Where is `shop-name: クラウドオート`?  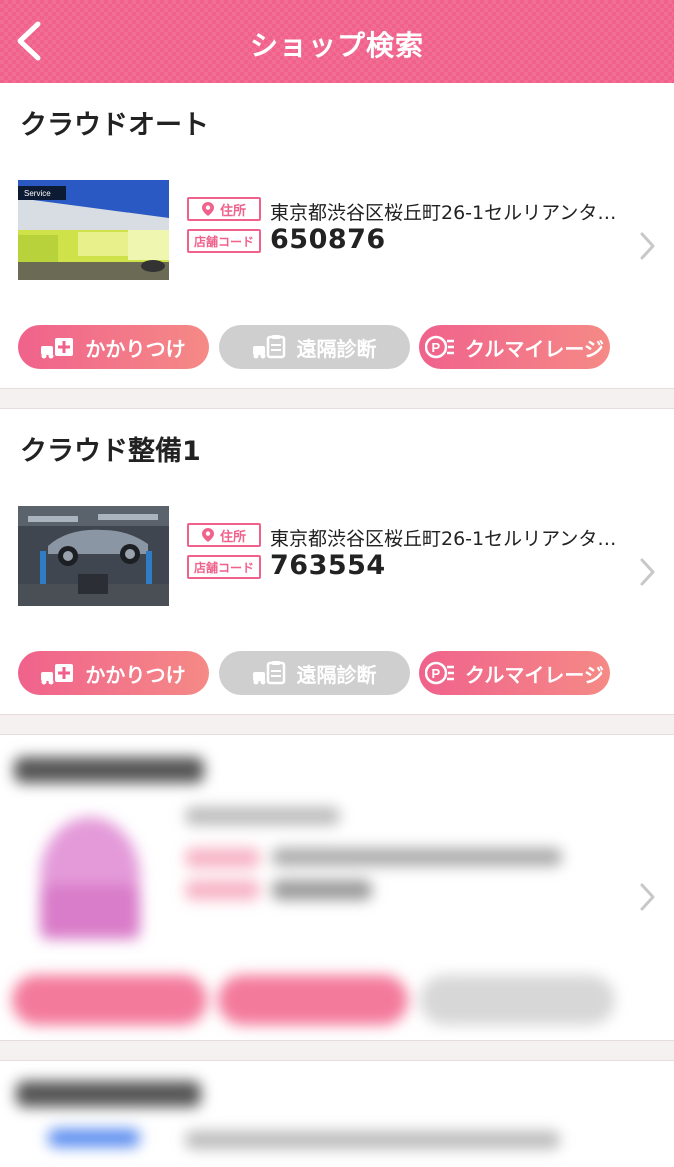 shop-name: クラウドオート is located at coordinates (114, 125).